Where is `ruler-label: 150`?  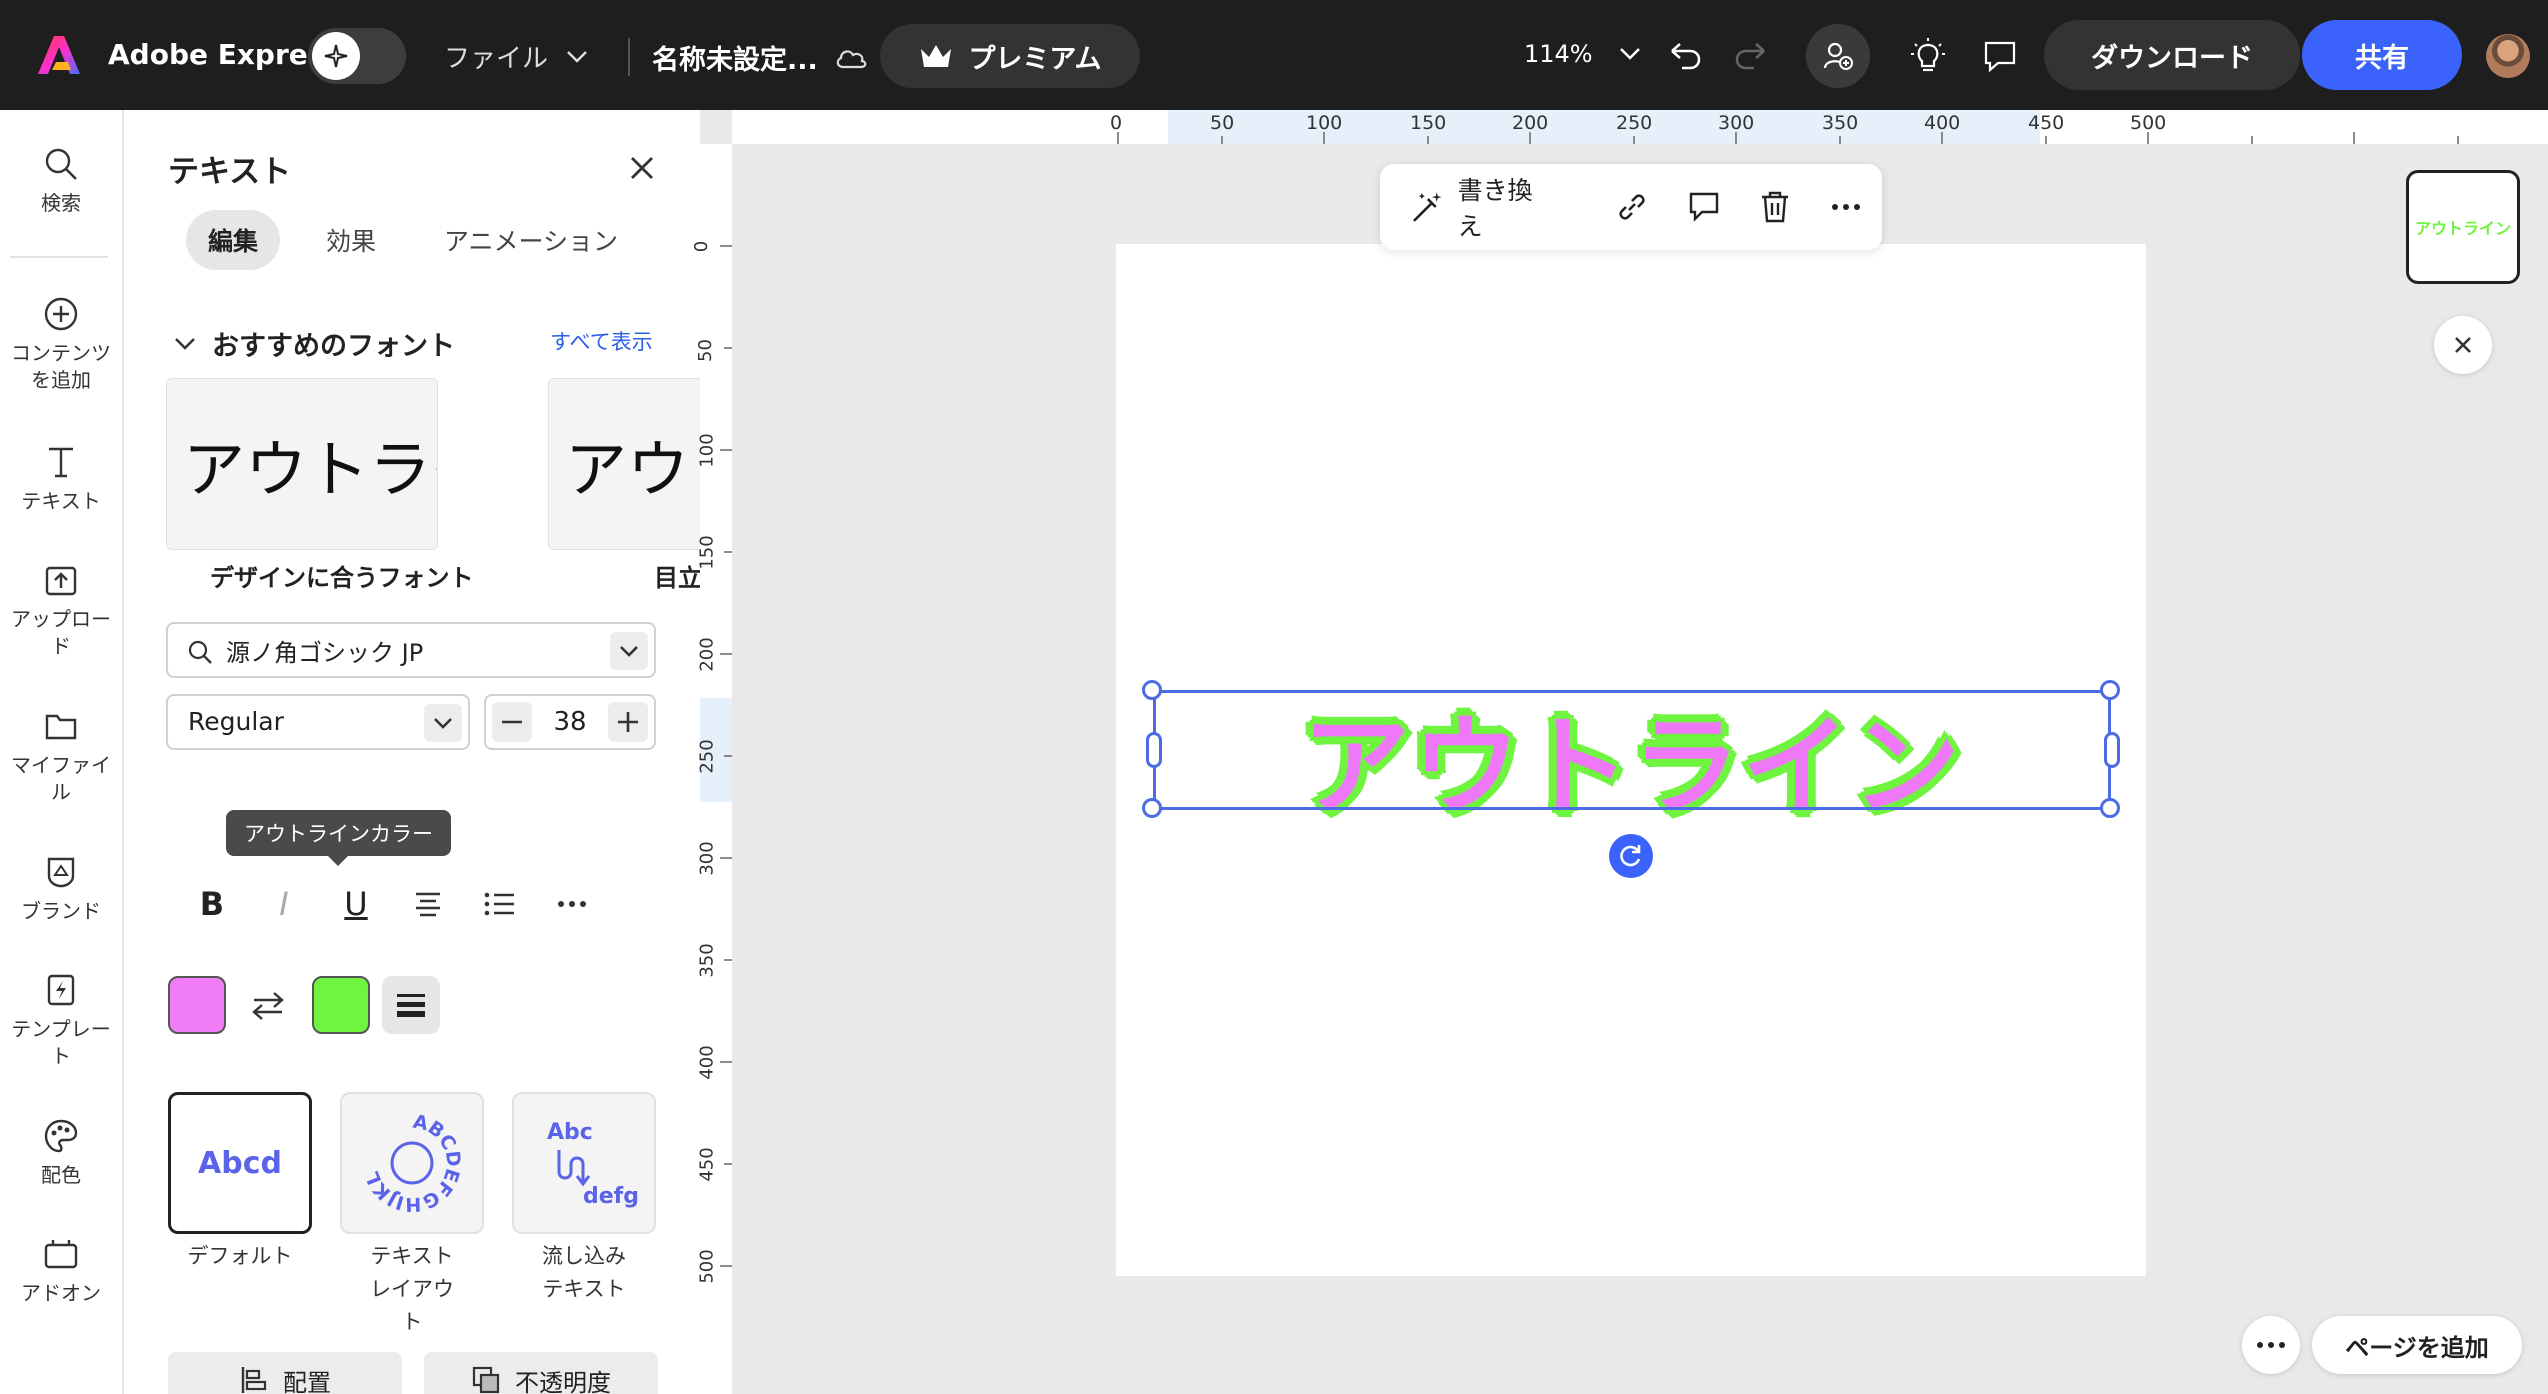 ruler-label: 150 is located at coordinates (707, 552).